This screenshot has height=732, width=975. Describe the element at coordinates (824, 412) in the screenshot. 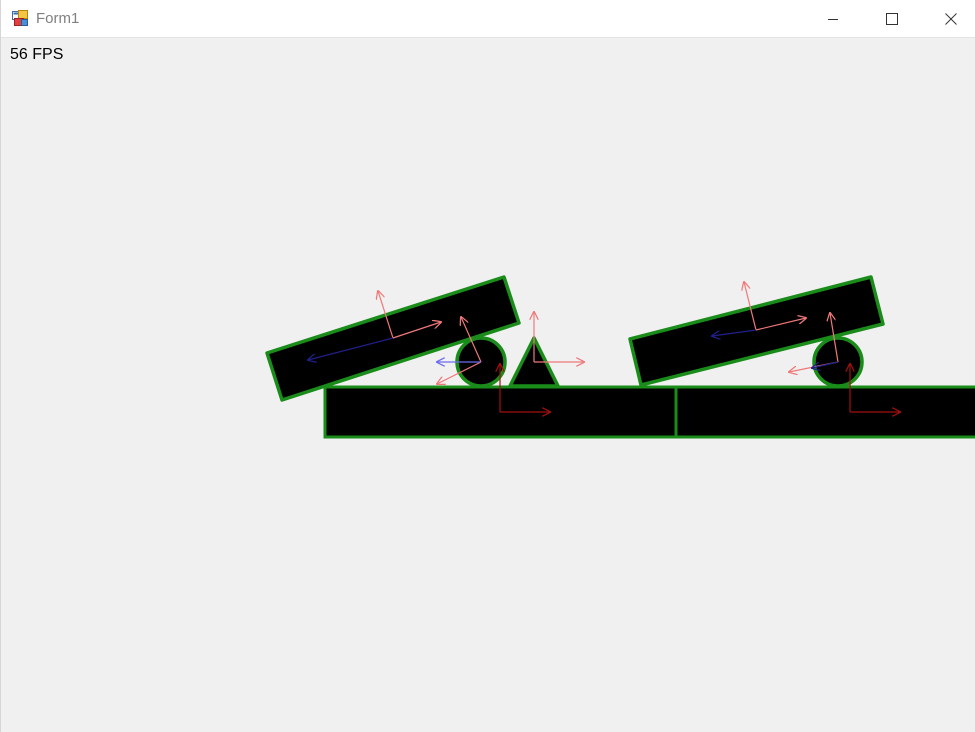

I see `ground-box-right` at that location.